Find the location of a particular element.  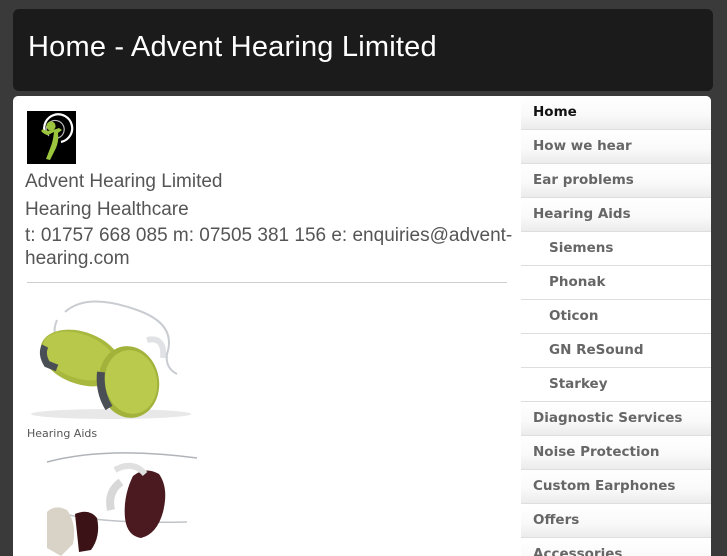

page-header: Home - Advent Hearing Limited is located at coordinates (363, 50).